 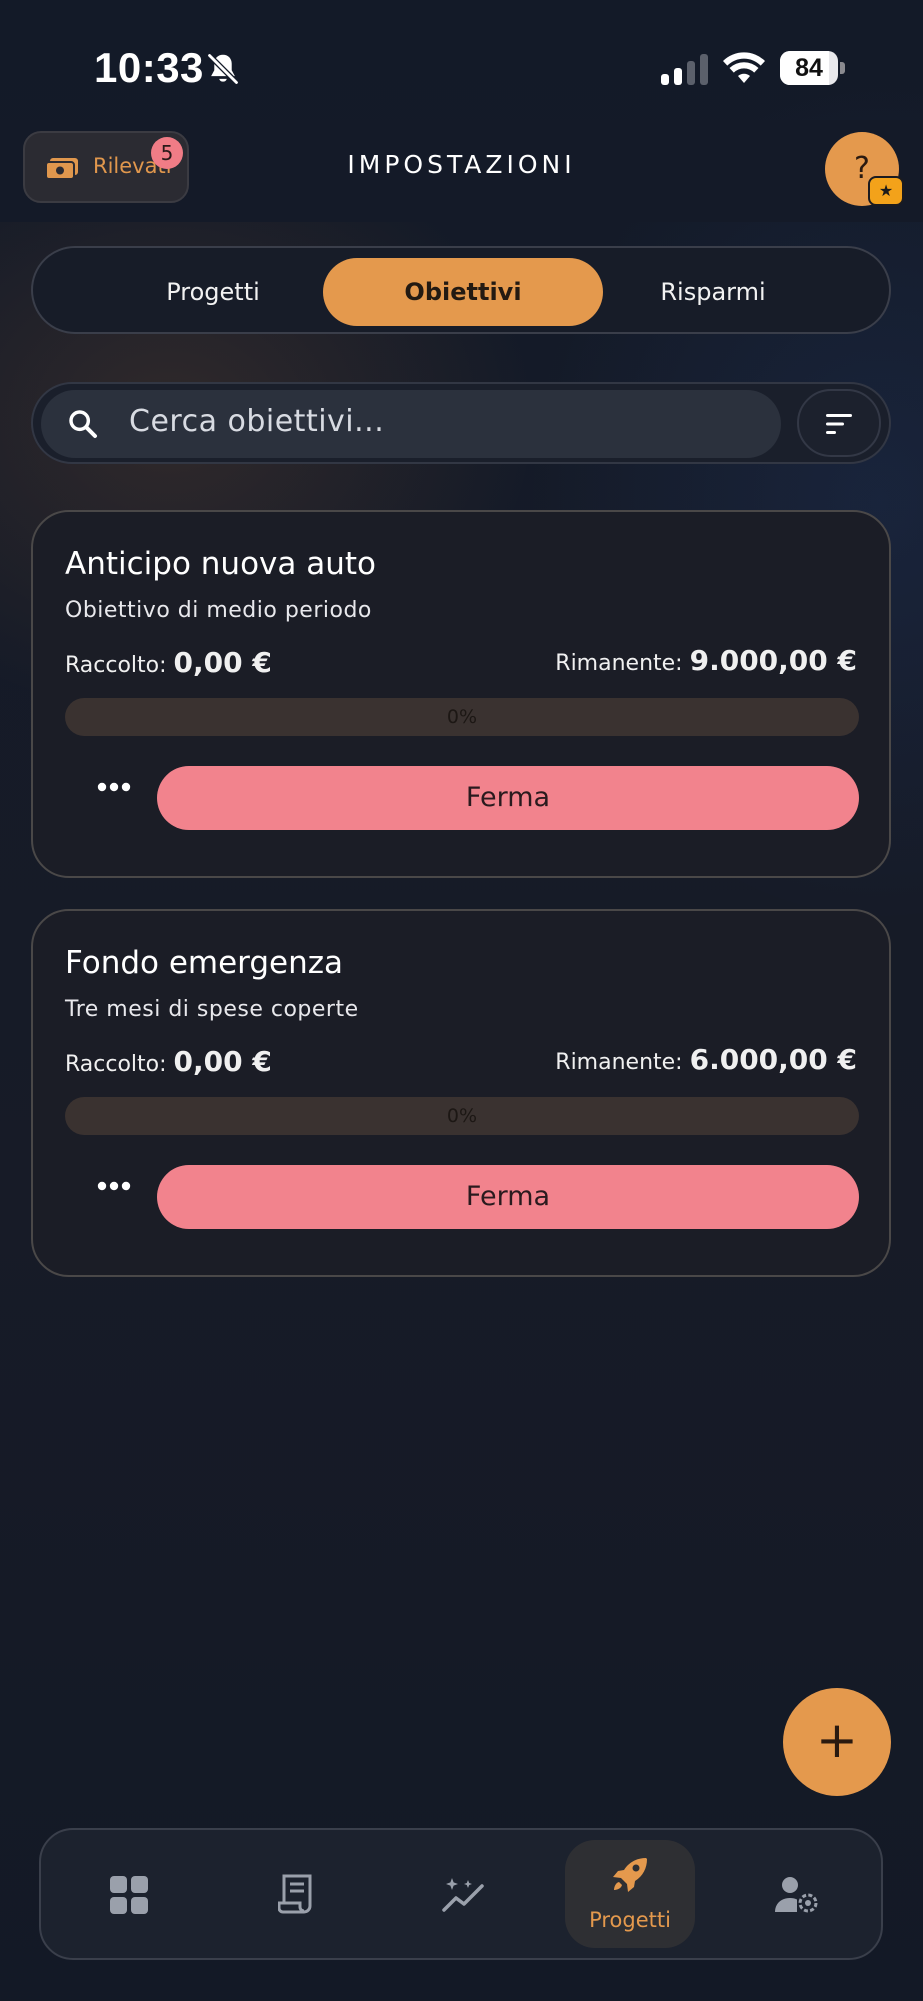 What do you see at coordinates (83, 424) in the screenshot?
I see `search-icon` at bounding box center [83, 424].